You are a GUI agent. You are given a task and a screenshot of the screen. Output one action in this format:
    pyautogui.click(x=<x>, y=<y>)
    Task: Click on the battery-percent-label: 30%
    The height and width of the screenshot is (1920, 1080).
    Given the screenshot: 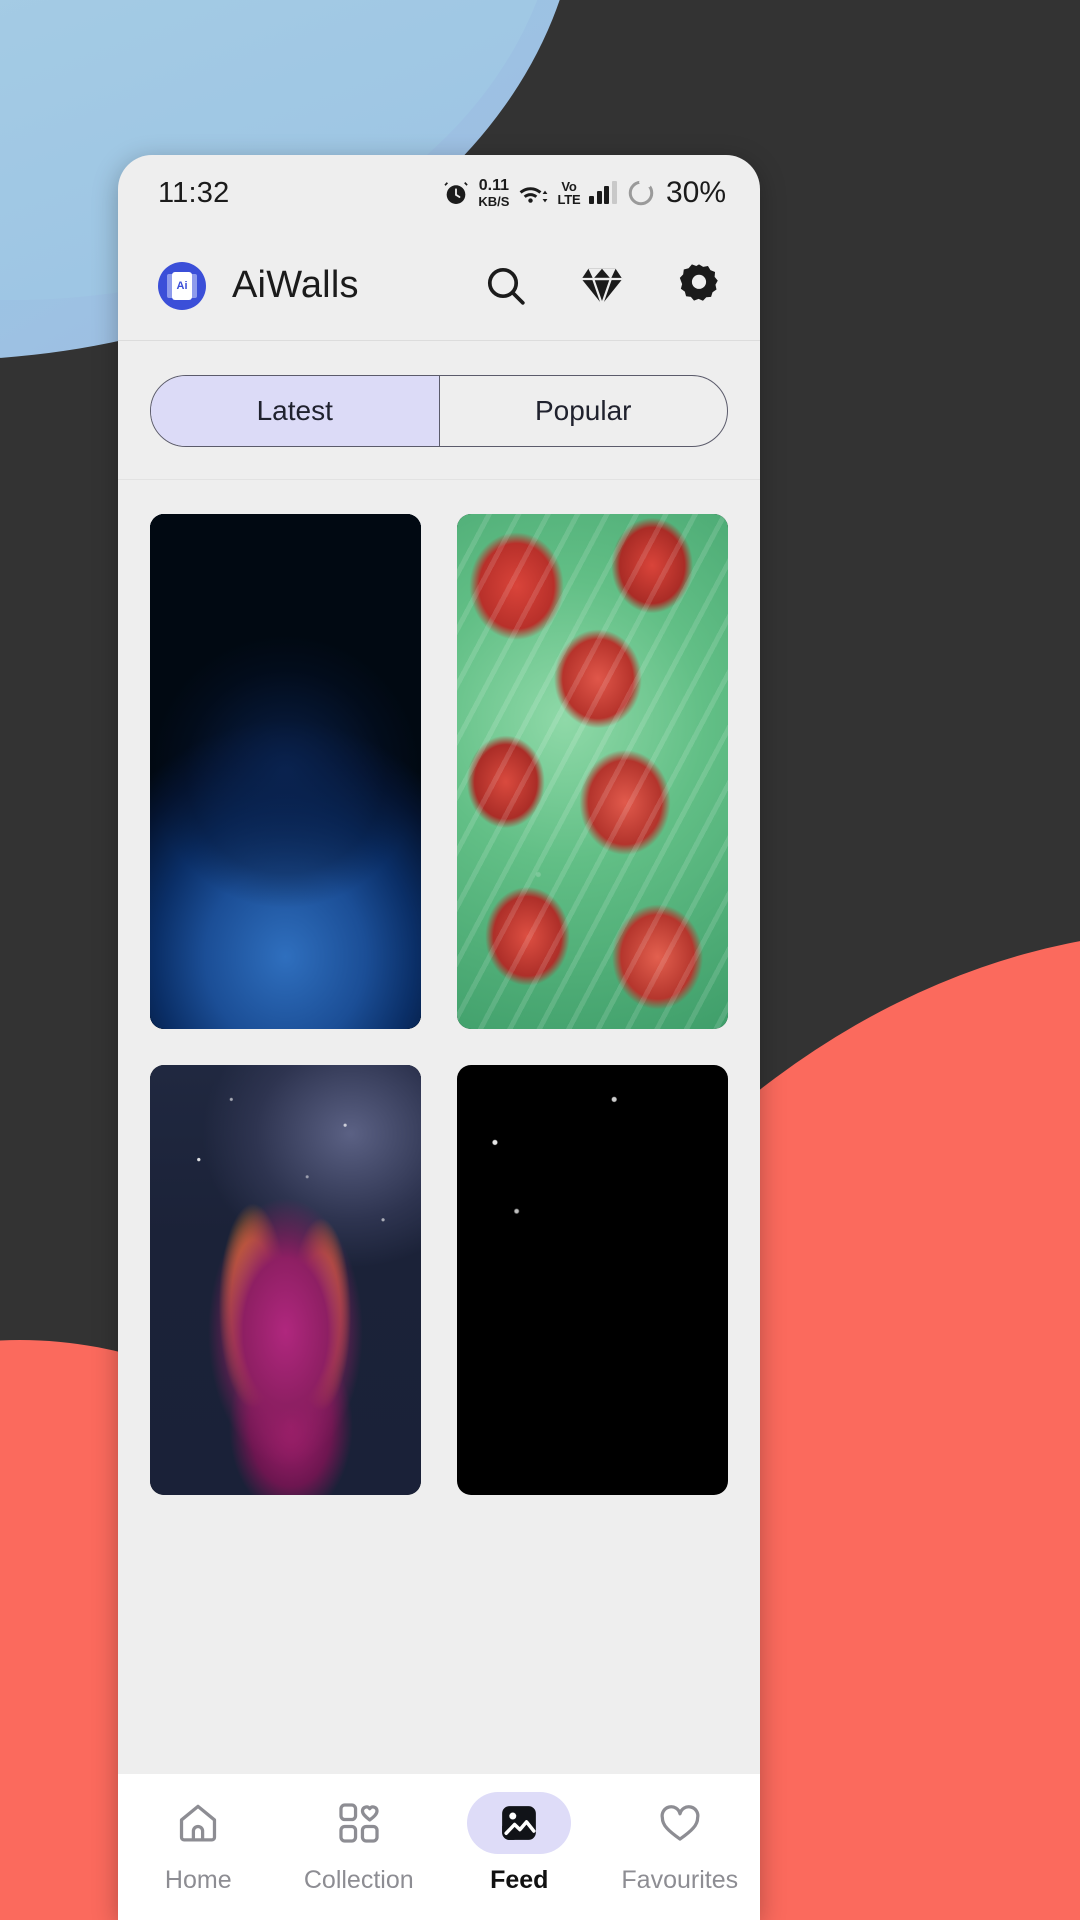 What is the action you would take?
    pyautogui.click(x=695, y=192)
    